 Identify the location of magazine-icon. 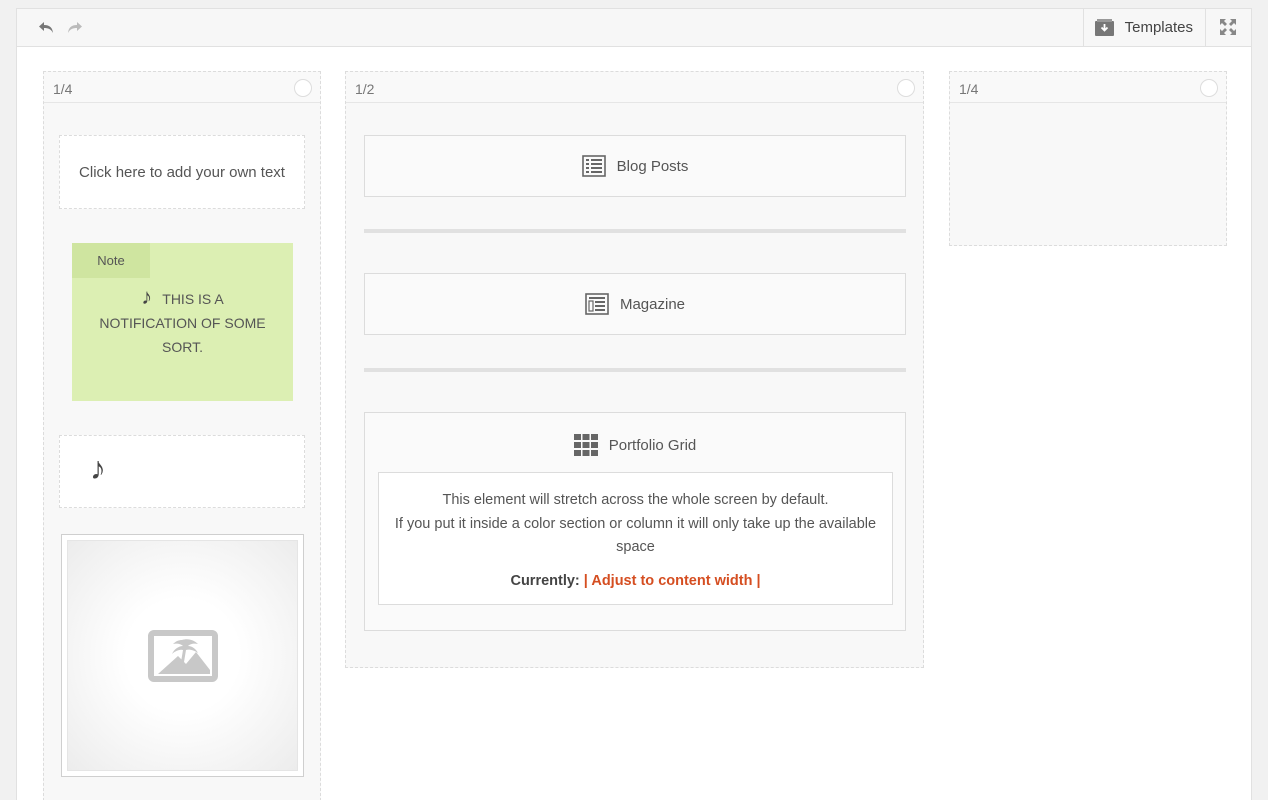
(597, 304).